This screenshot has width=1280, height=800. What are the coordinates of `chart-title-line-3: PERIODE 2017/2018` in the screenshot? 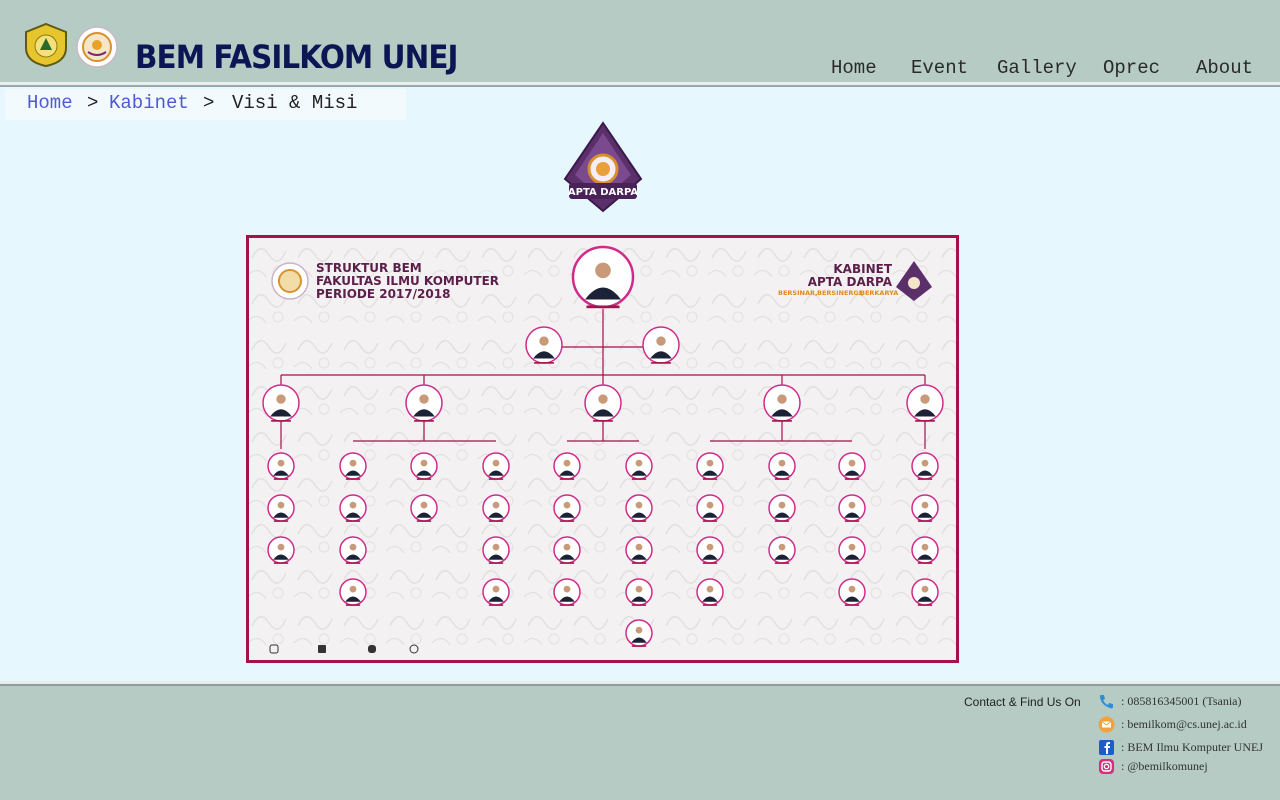 It's located at (383, 294).